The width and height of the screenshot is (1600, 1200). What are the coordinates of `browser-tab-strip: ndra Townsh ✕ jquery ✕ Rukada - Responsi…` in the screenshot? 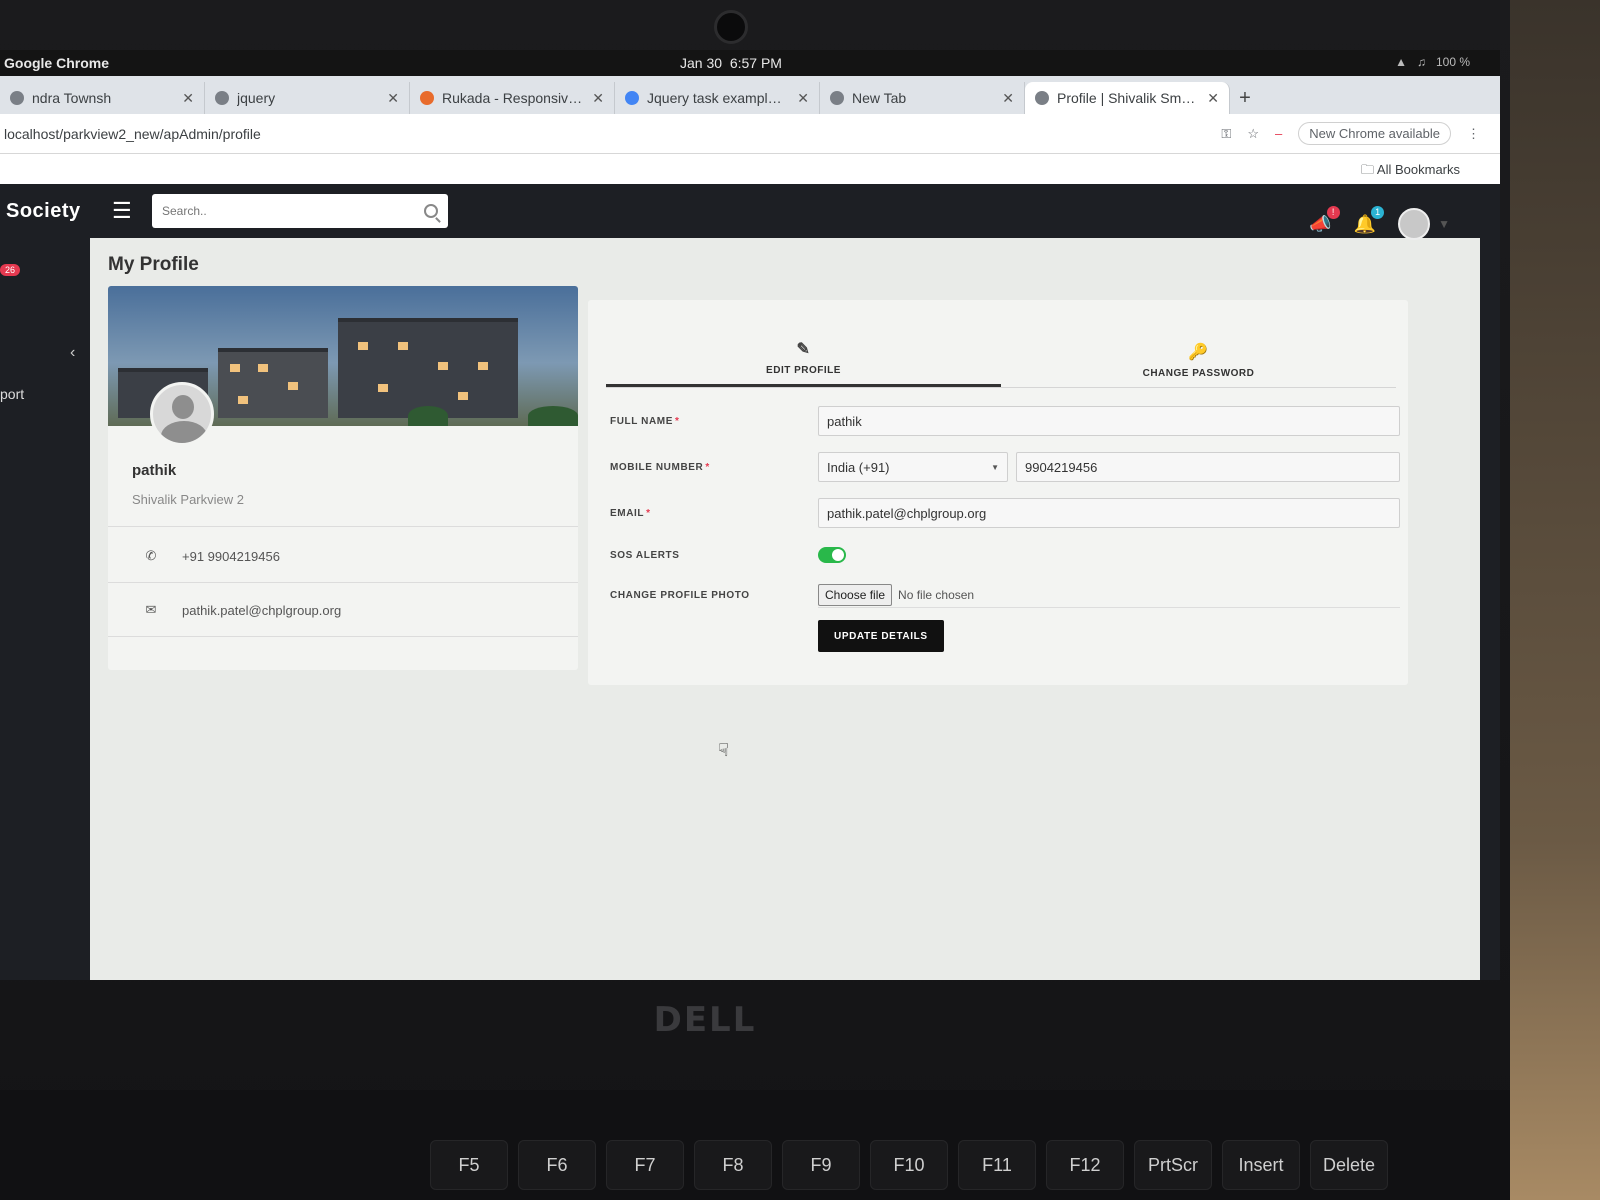 It's located at (750, 95).